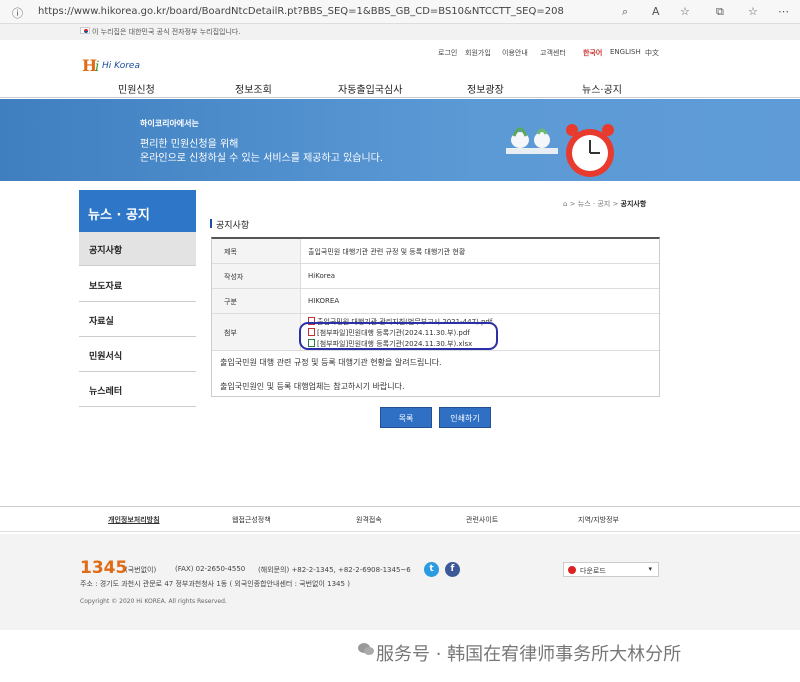 This screenshot has width=800, height=682. I want to click on section-marker, so click(211, 223).